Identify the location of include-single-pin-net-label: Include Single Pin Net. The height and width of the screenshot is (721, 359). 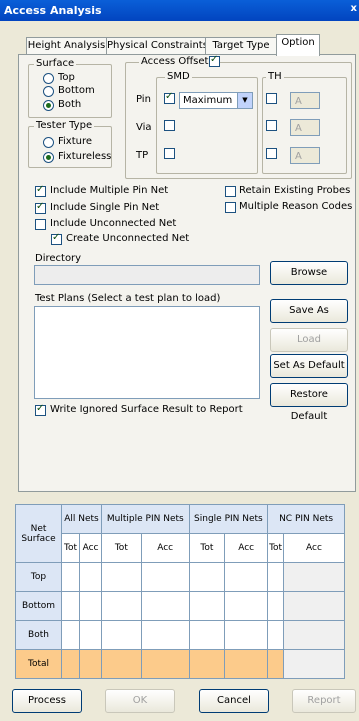
(105, 207).